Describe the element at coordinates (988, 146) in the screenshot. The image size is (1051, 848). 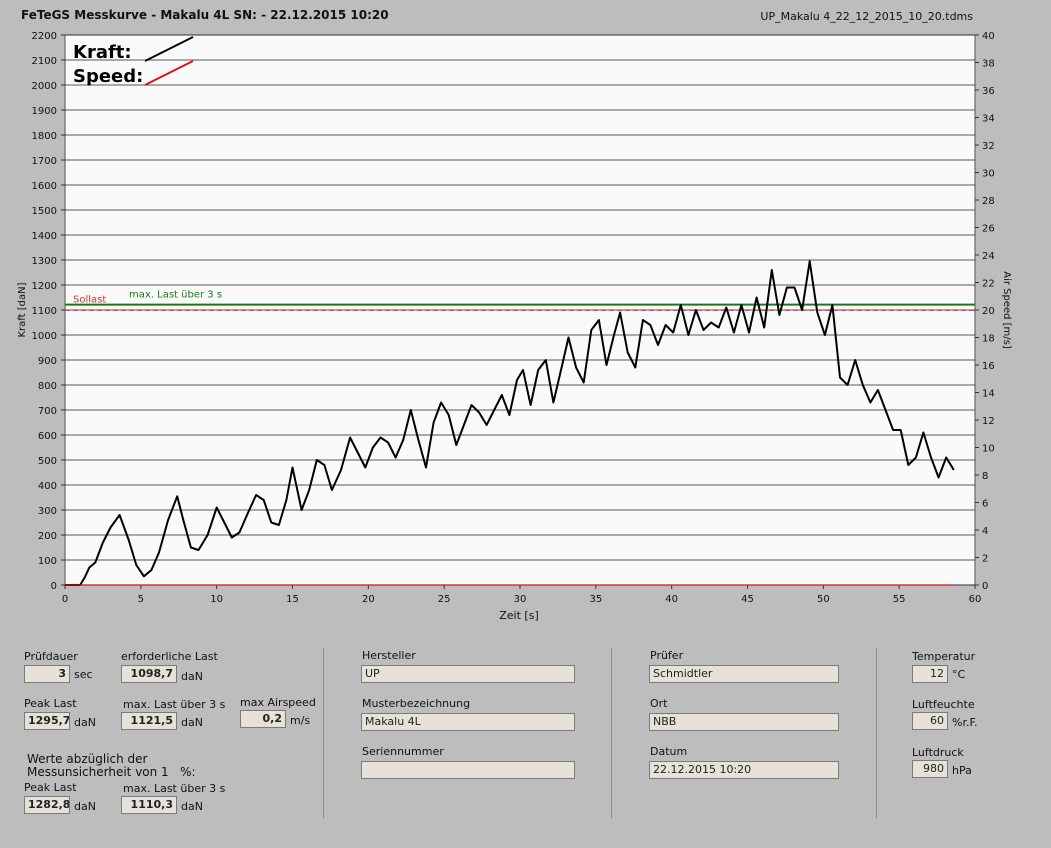
I see `y2-tick-label: 32` at that location.